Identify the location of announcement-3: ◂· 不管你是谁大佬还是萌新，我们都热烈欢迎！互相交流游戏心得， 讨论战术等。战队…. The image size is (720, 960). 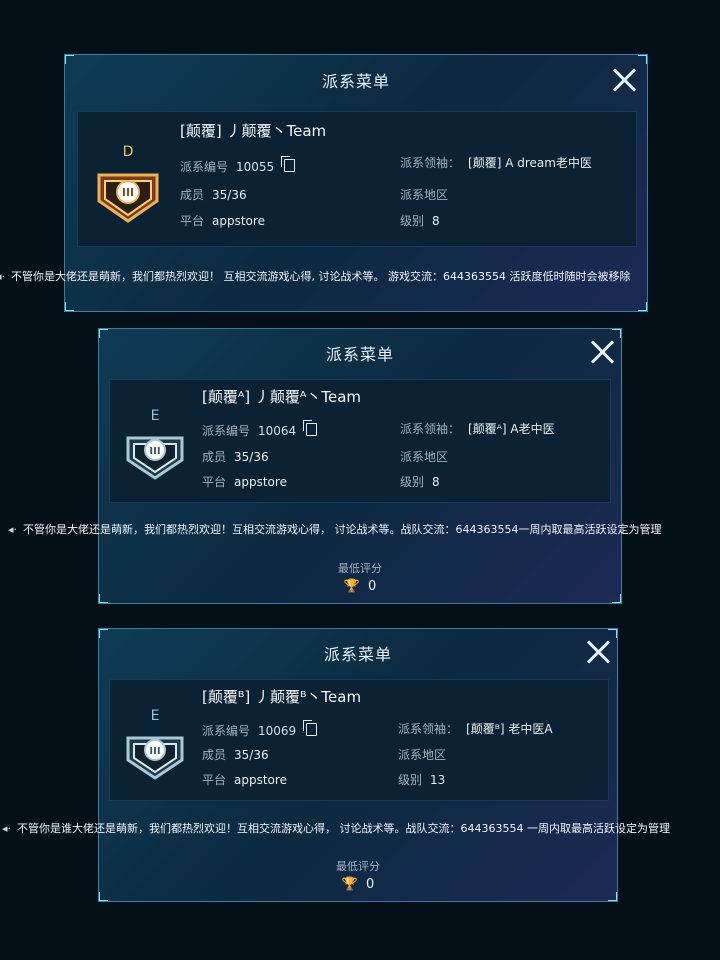
(336, 828).